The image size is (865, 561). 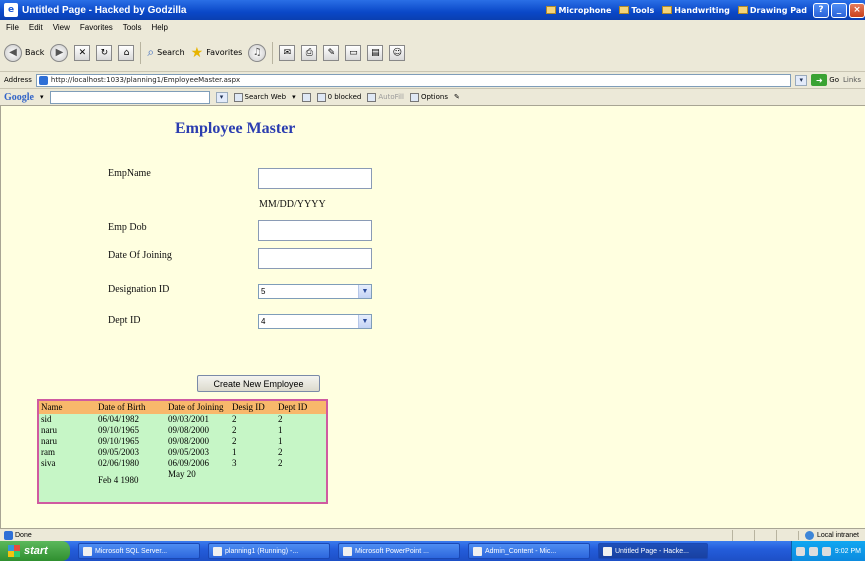 I want to click on tools-button: Tools, so click(x=636, y=10).